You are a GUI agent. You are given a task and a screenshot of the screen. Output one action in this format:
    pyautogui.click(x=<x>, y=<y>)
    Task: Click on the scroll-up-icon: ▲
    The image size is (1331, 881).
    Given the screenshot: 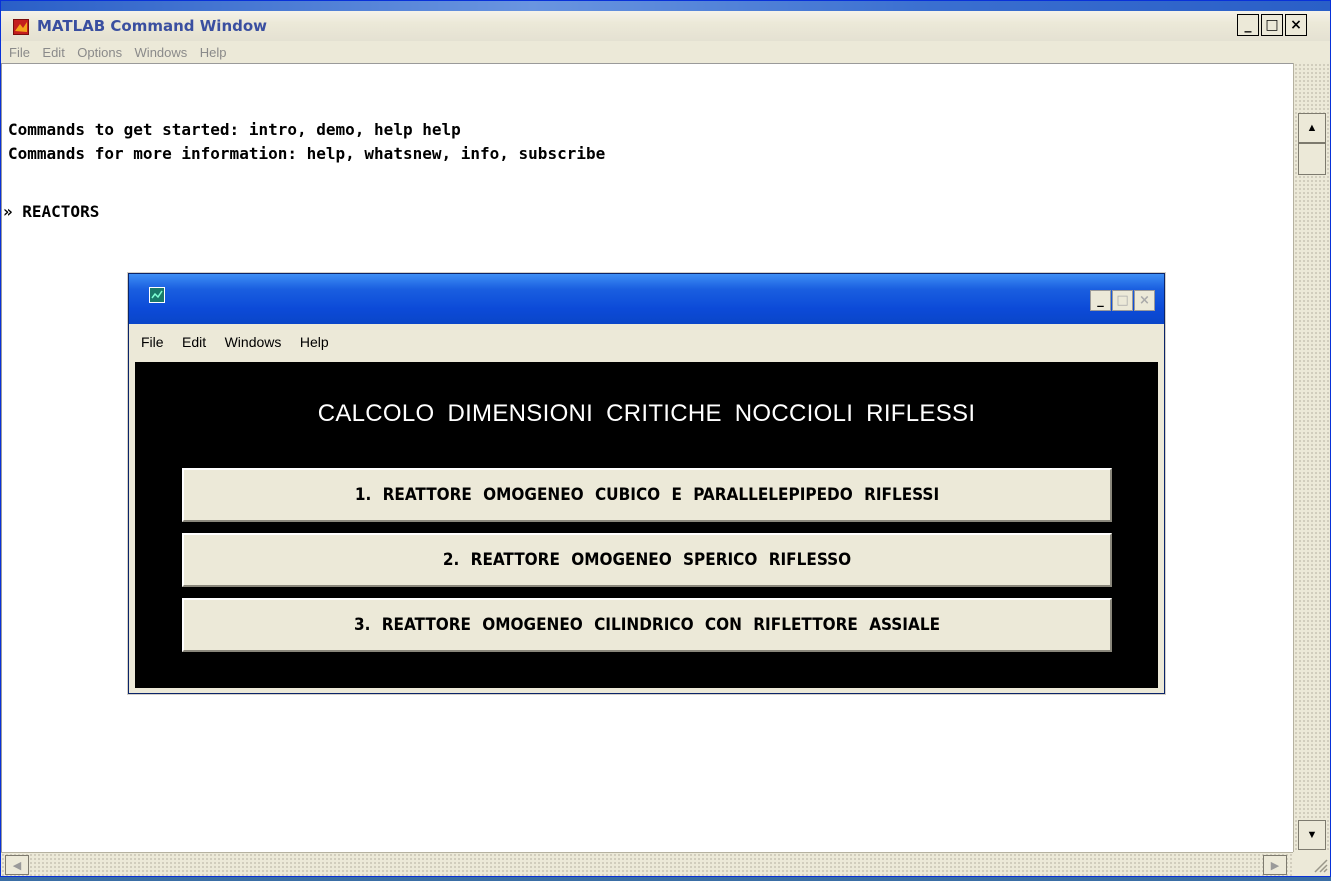 What is the action you would take?
    pyautogui.click(x=1312, y=128)
    